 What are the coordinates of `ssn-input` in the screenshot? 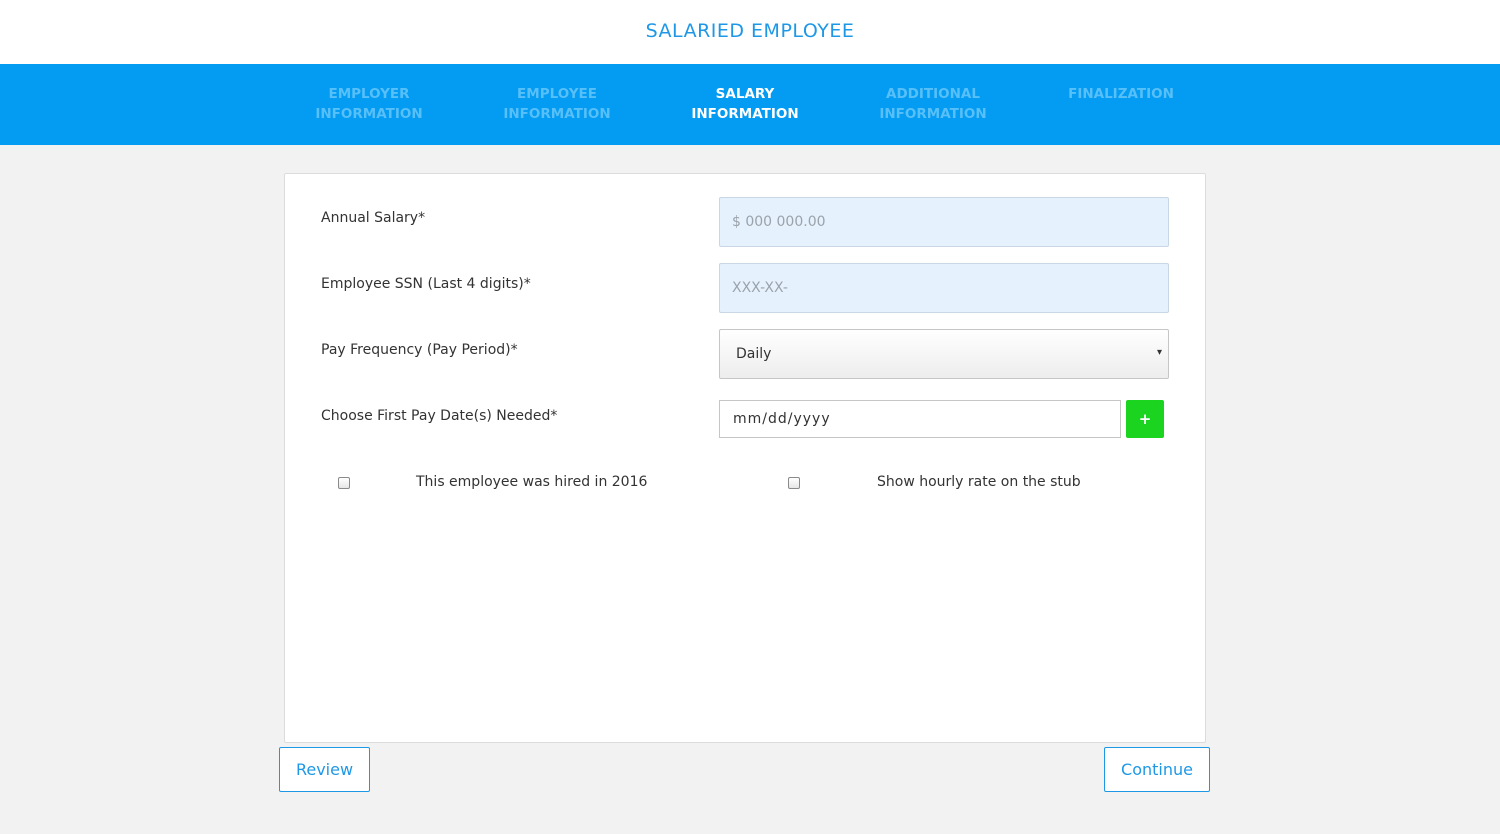 It's located at (944, 288).